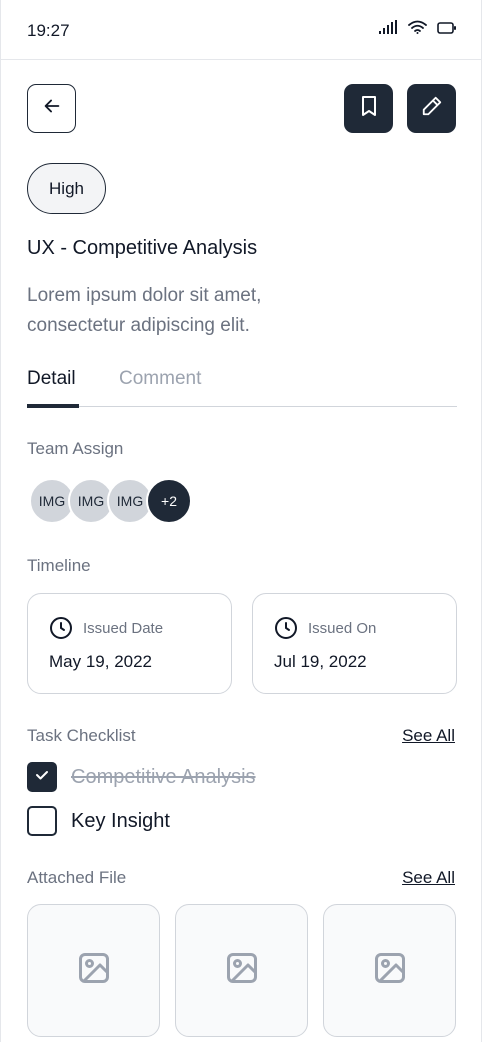 The image size is (482, 1042). Describe the element at coordinates (142, 248) in the screenshot. I see `task-title: UX - Competitive Analysis` at that location.